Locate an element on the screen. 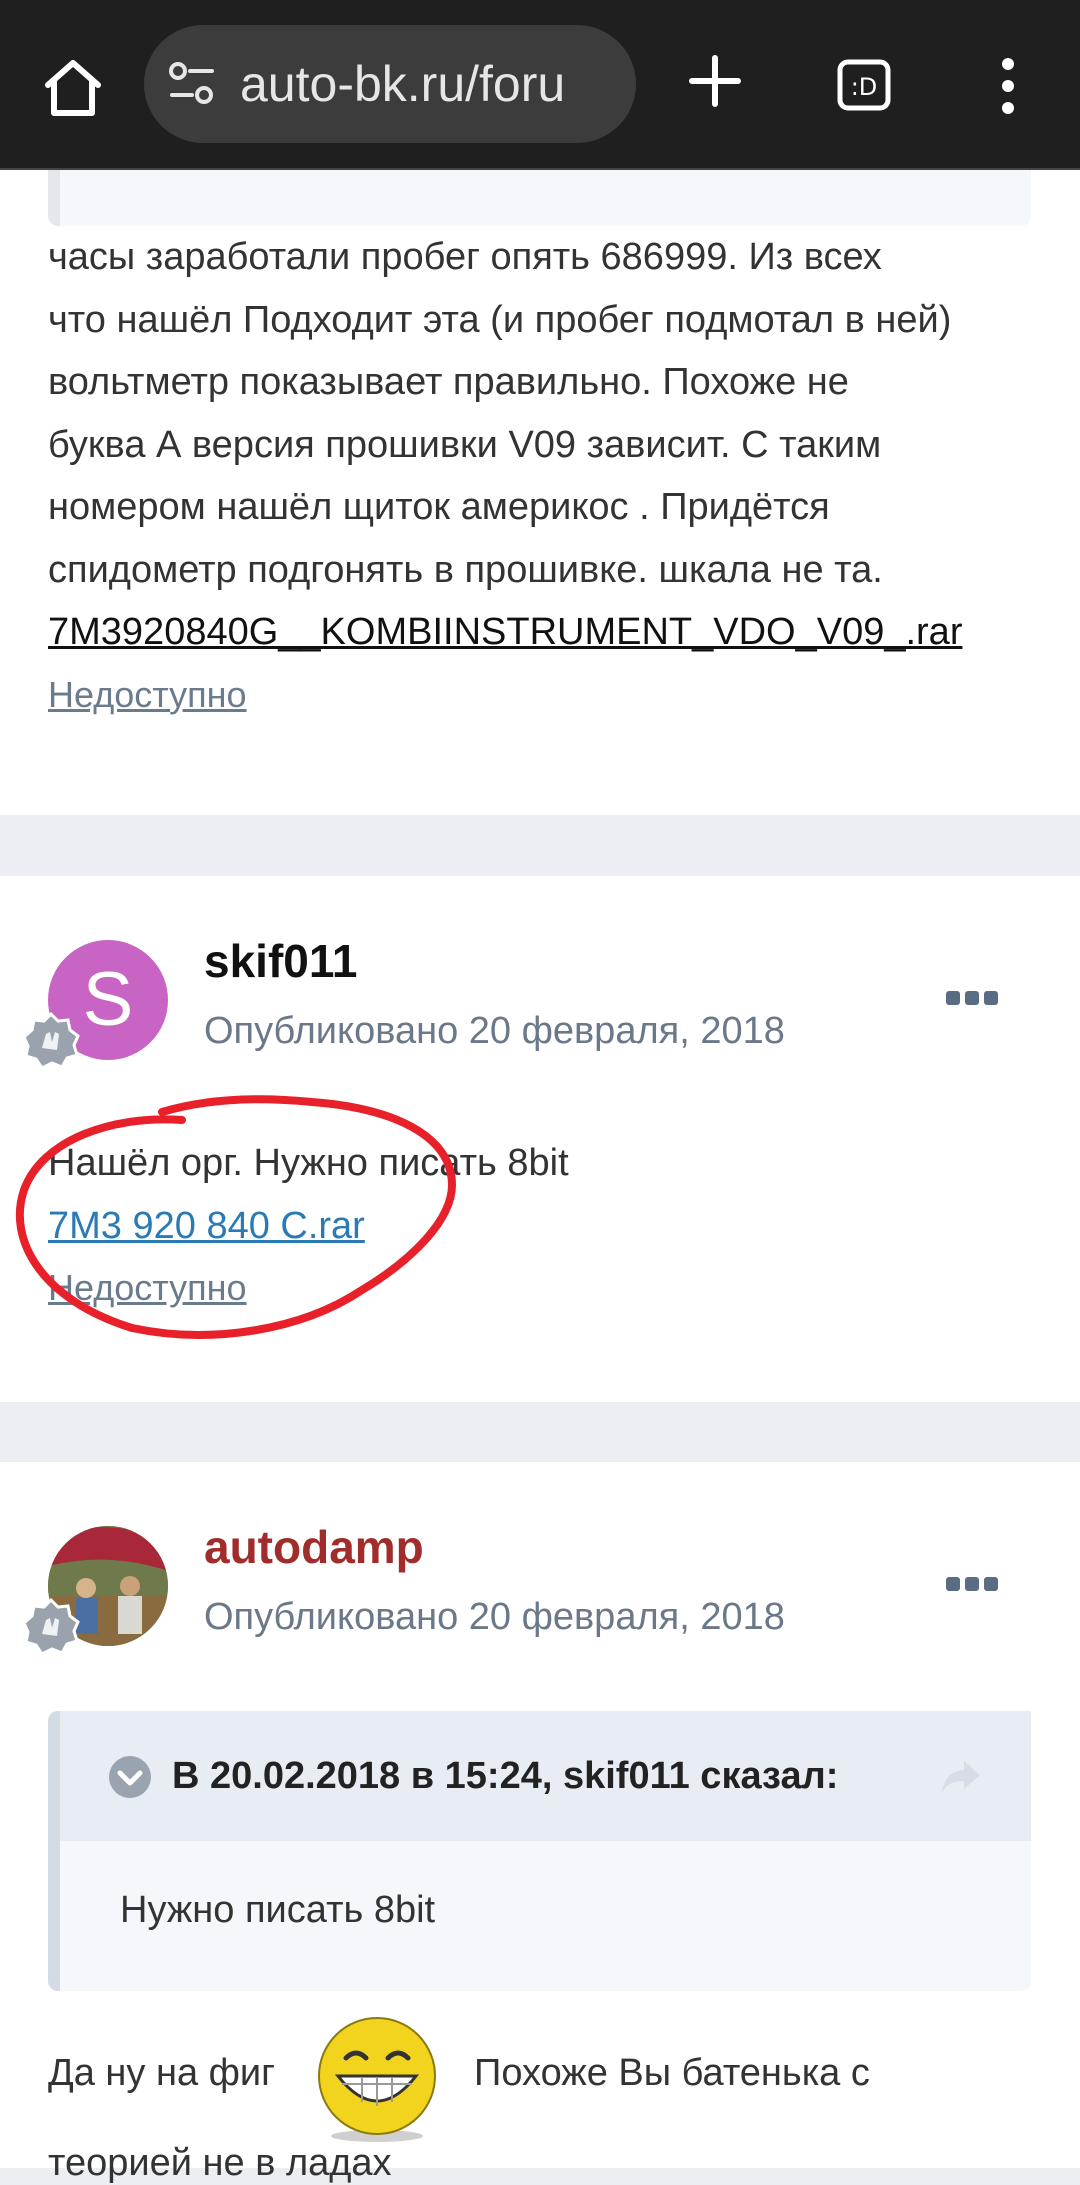  highlight-circle-annotation is located at coordinates (236, 1217).